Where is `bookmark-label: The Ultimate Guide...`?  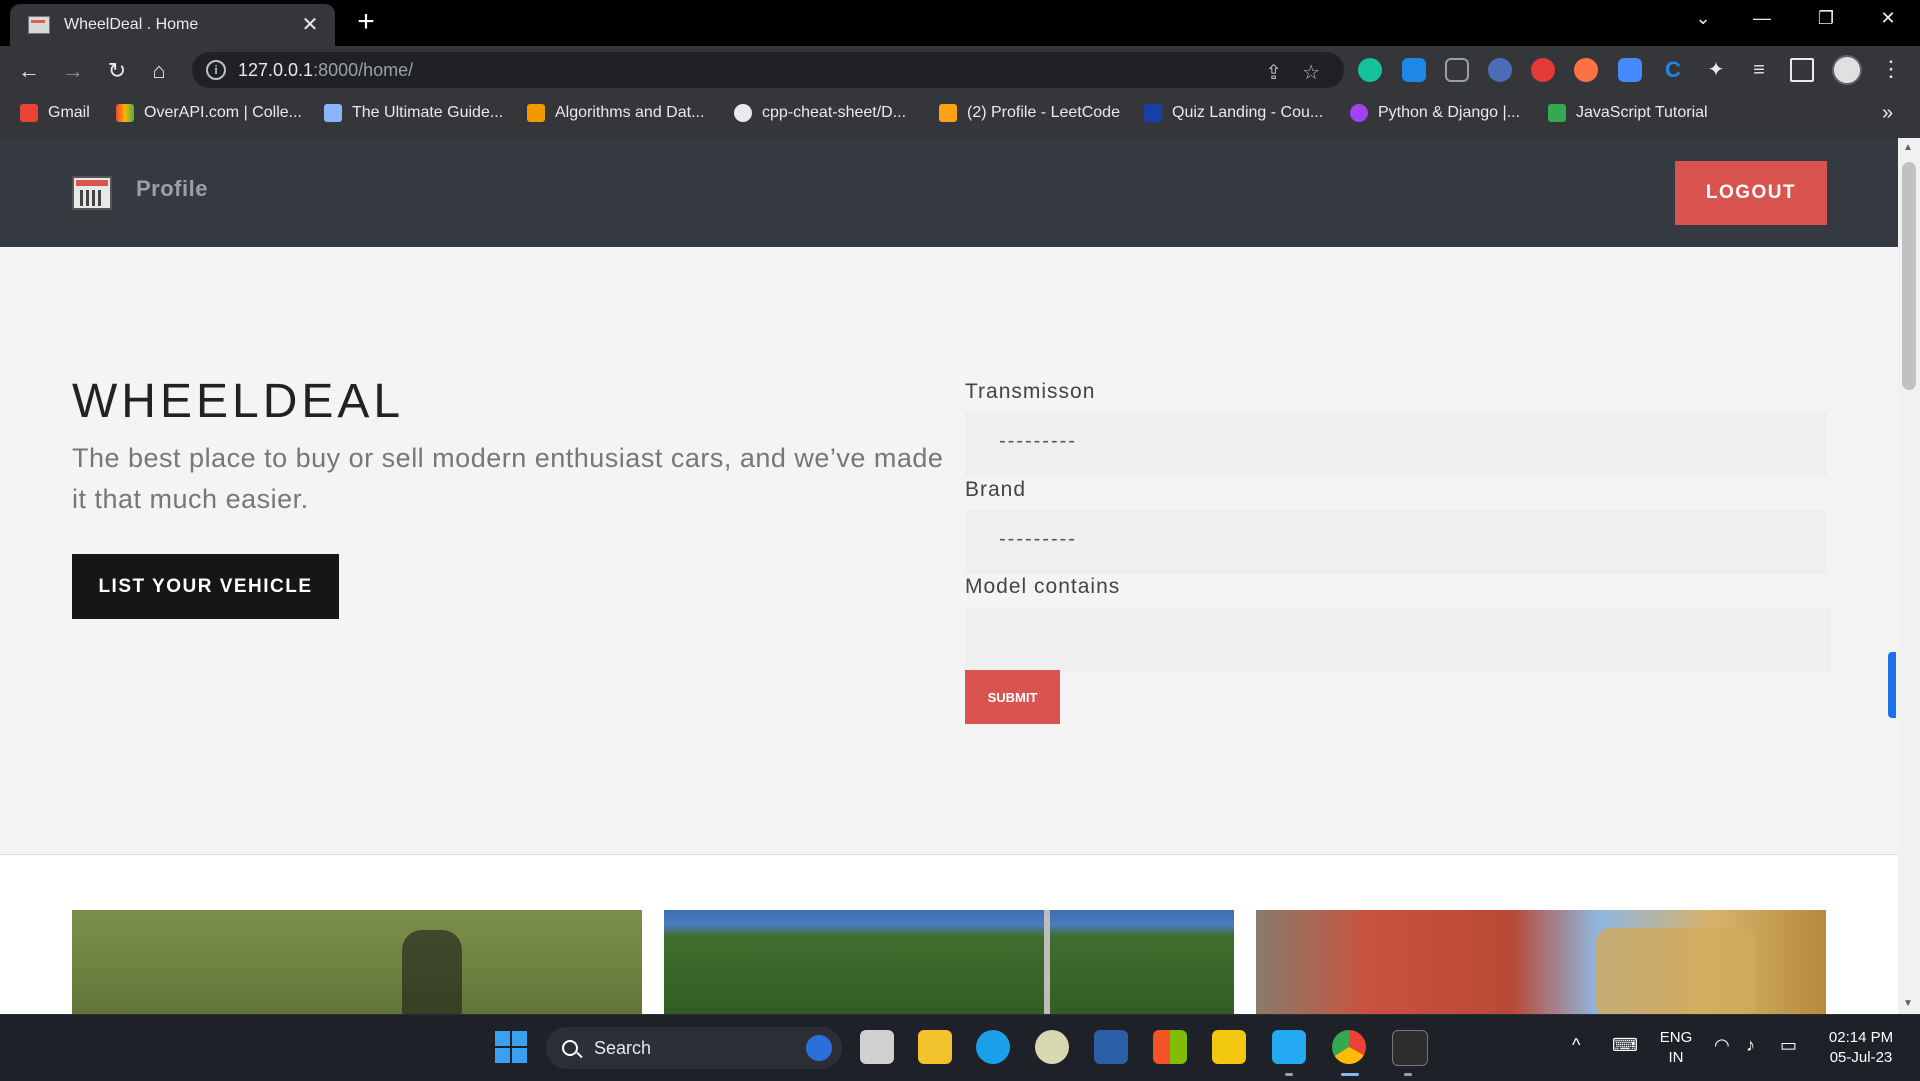 bookmark-label: The Ultimate Guide... is located at coordinates (428, 112).